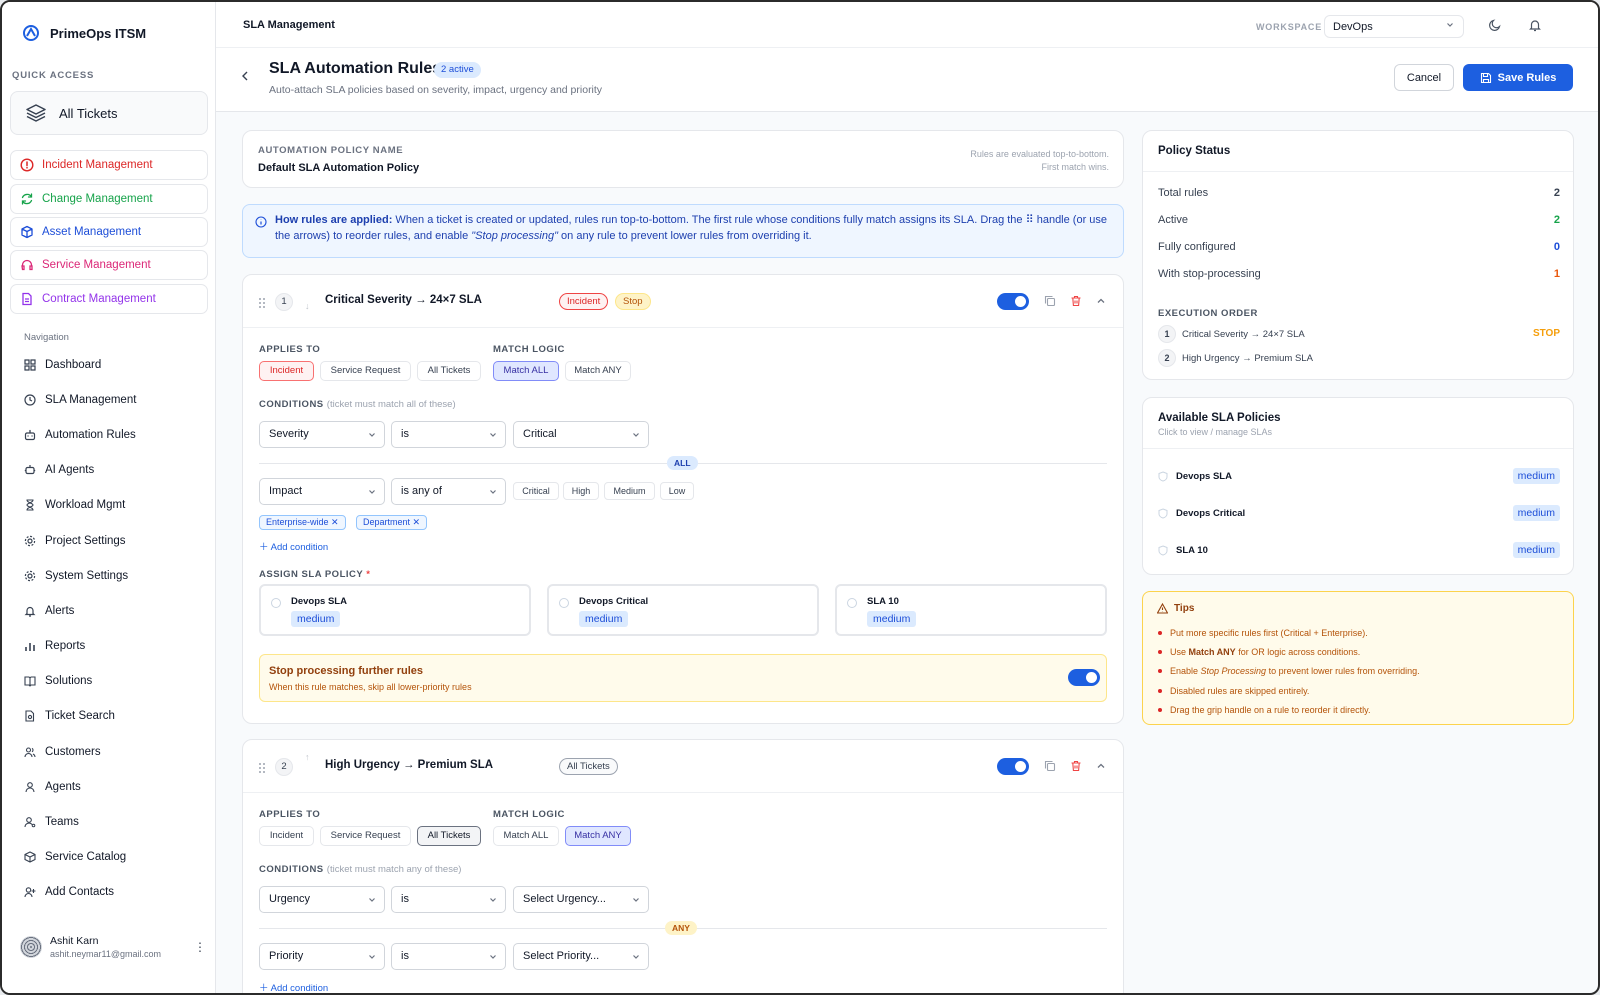  I want to click on user-profile: Ashit Karn ashit.neymar11@gmail.com ⋮, so click(113, 947).